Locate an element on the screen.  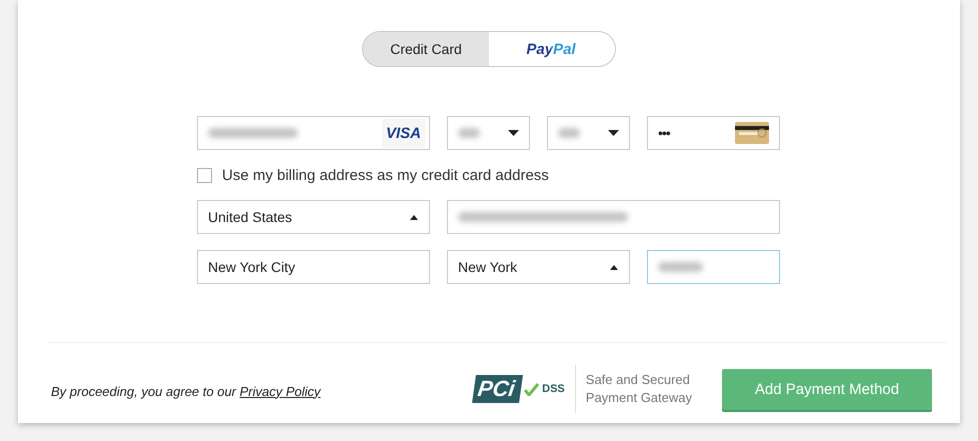
security-note: Safe and Secured is located at coordinates (638, 380).